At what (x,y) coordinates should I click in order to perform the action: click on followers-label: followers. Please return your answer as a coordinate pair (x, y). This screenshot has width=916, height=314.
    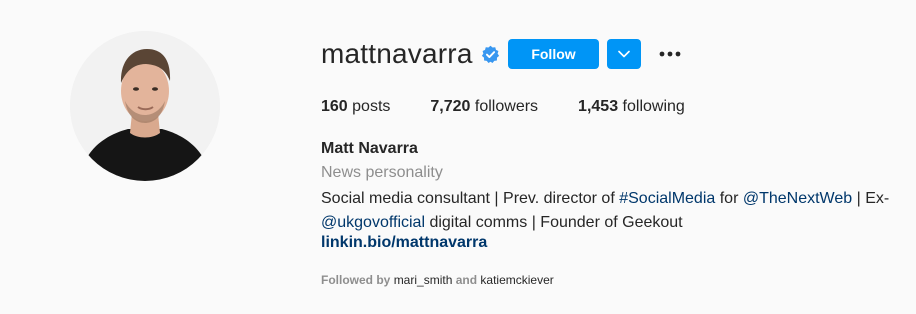
    Looking at the image, I should click on (506, 106).